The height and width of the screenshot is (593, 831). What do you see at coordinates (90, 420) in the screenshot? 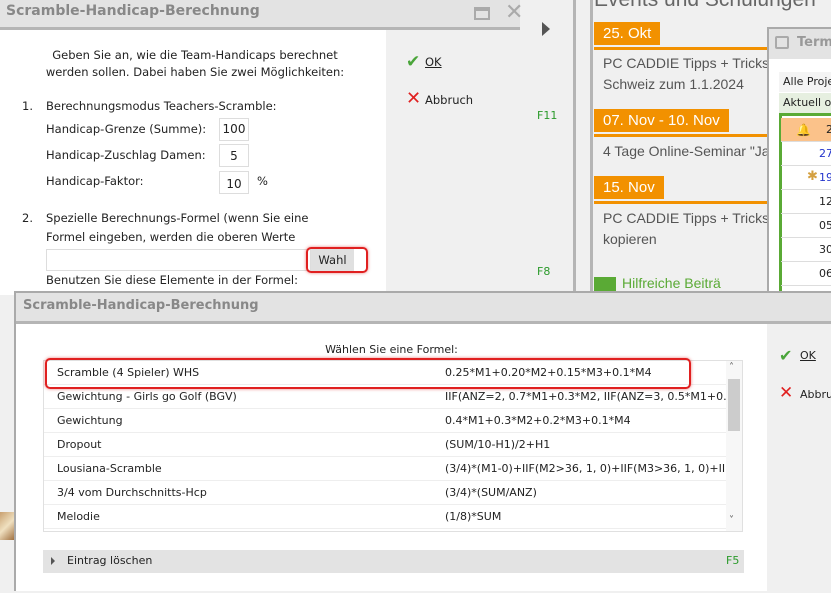
I see `formula-name: Gewichtung` at bounding box center [90, 420].